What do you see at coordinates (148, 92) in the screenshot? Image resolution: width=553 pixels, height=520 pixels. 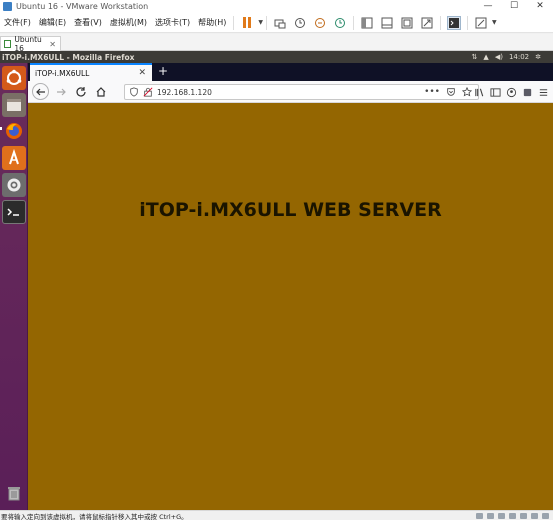 I see `insecure-connection-icon` at bounding box center [148, 92].